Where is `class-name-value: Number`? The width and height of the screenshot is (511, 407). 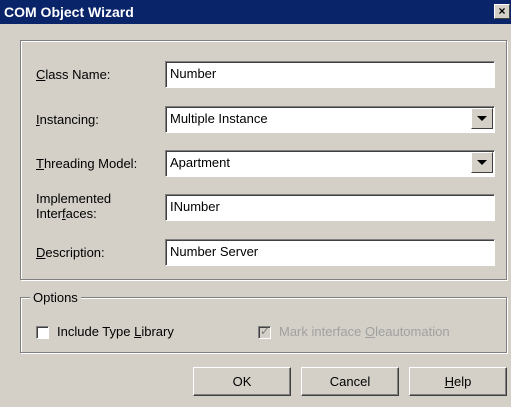 class-name-value: Number is located at coordinates (193, 73).